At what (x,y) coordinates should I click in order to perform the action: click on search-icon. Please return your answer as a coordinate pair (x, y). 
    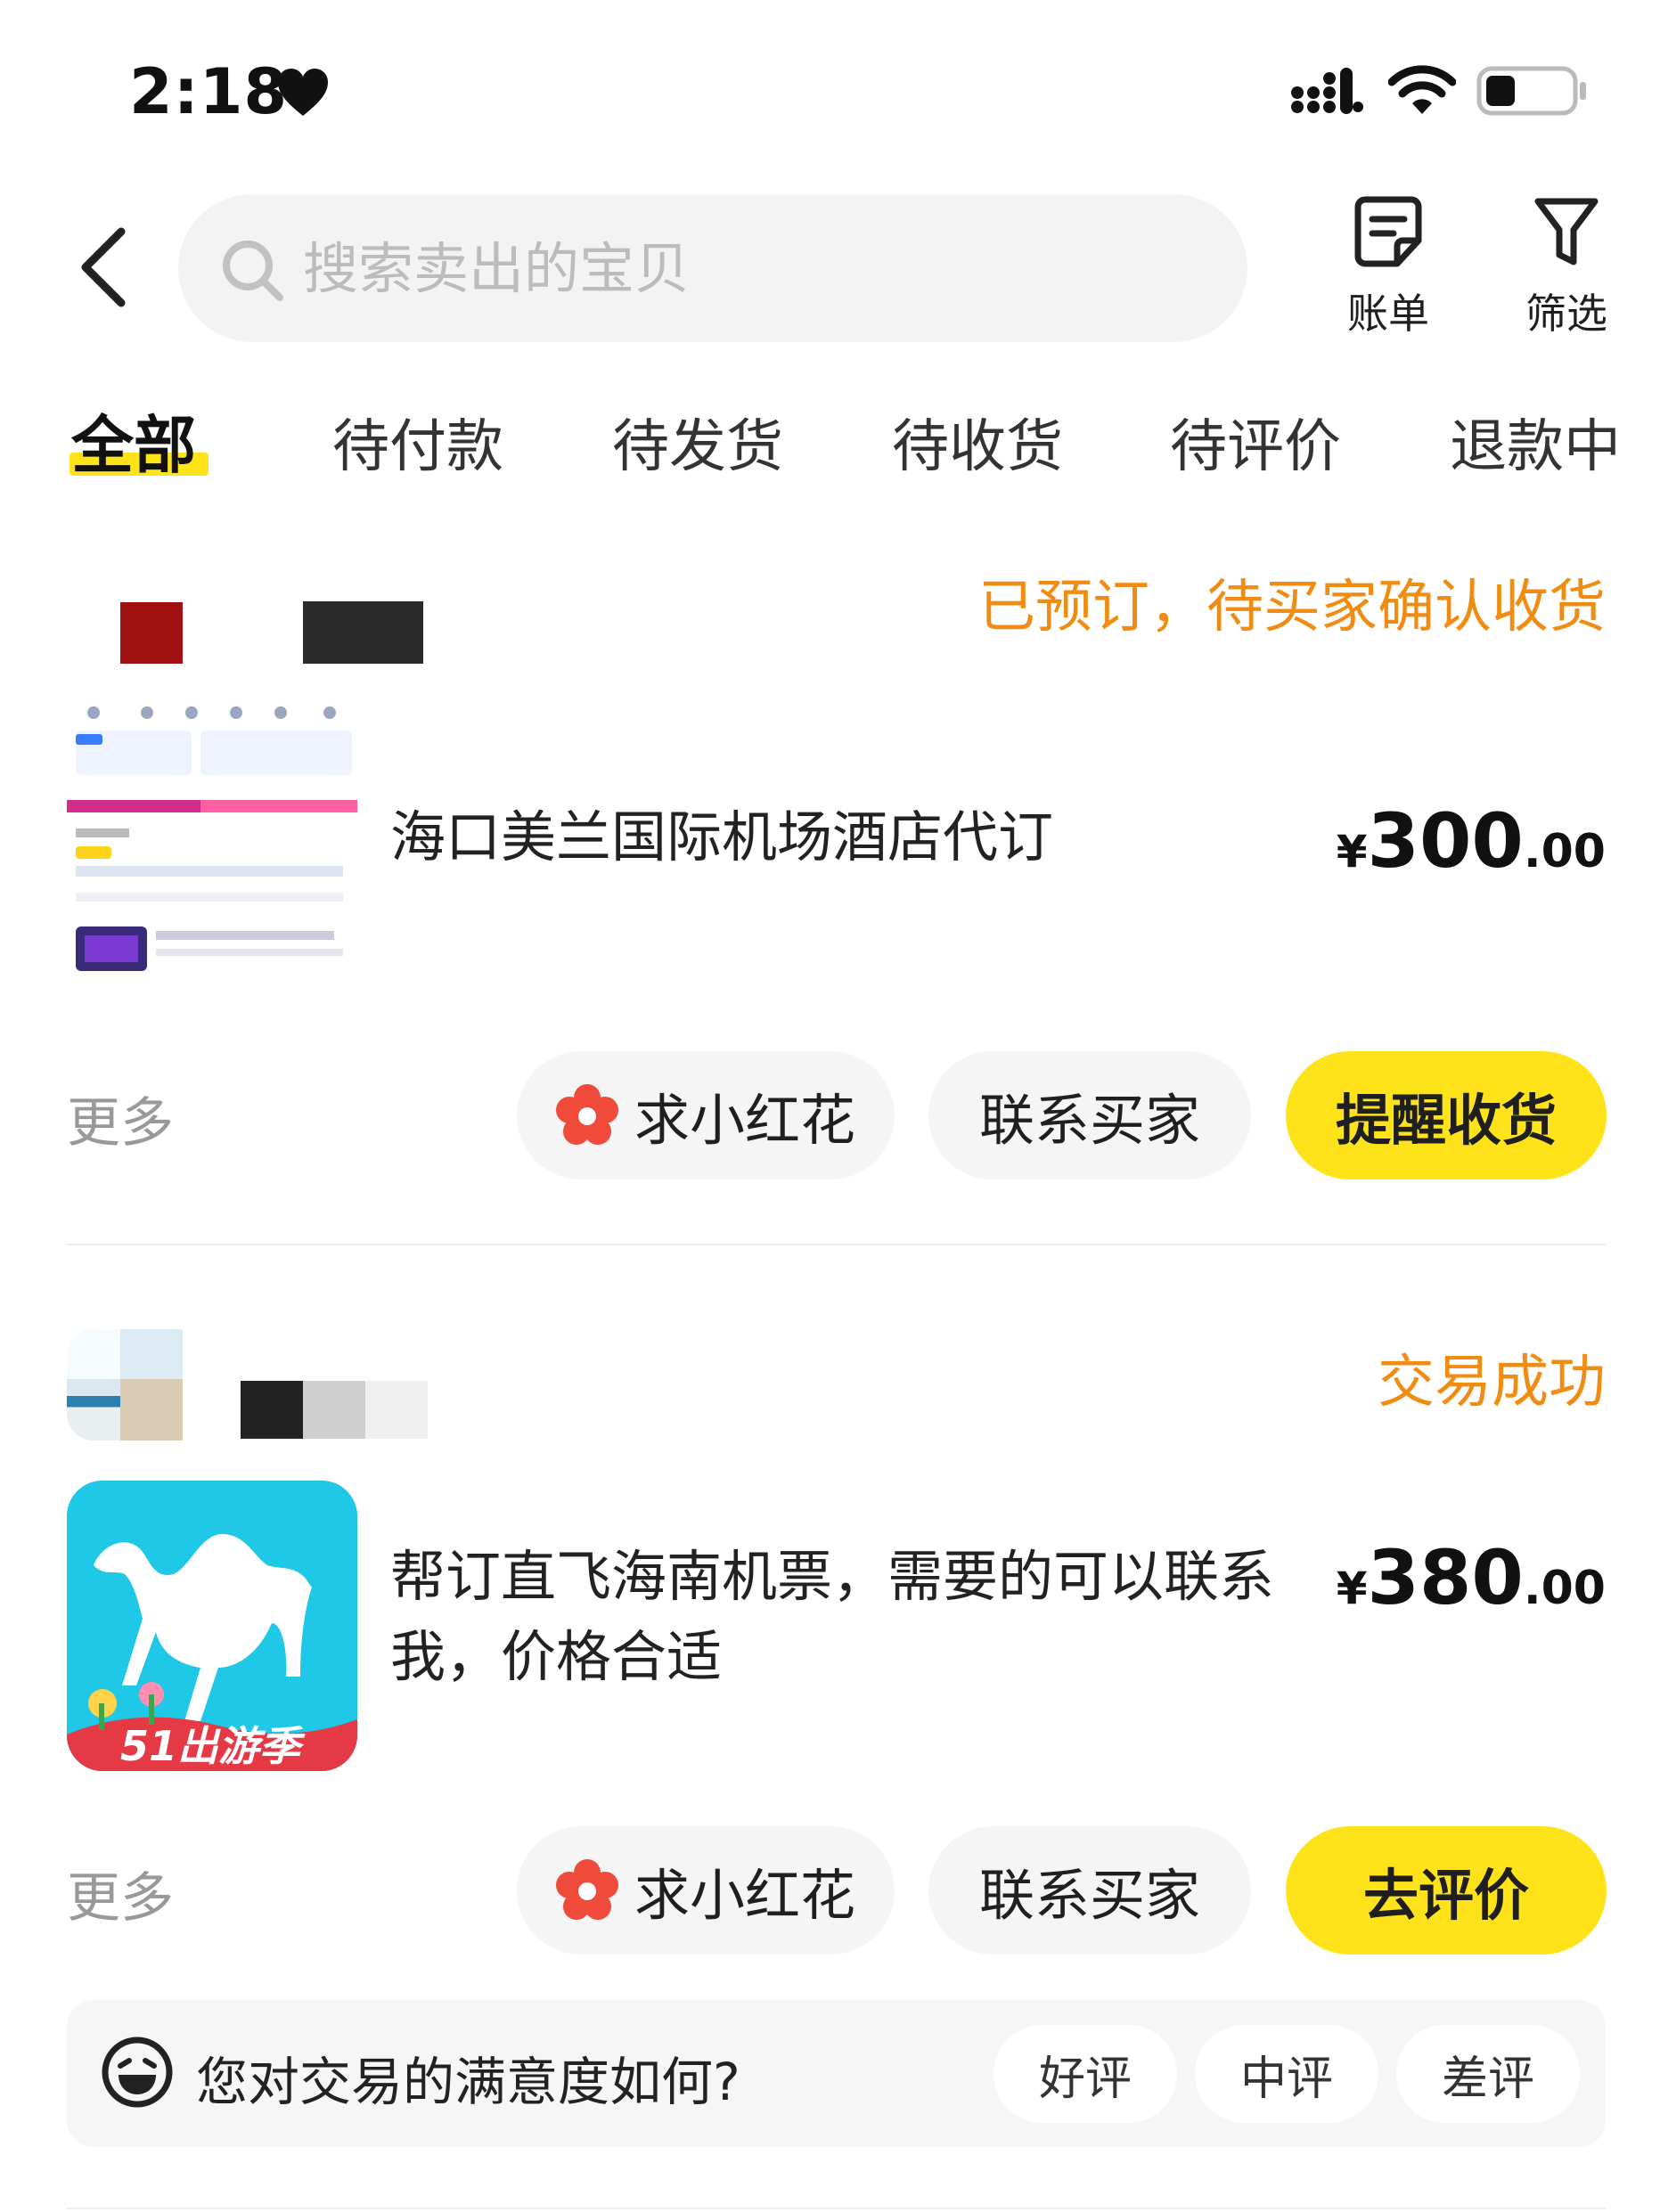
    Looking at the image, I should click on (253, 271).